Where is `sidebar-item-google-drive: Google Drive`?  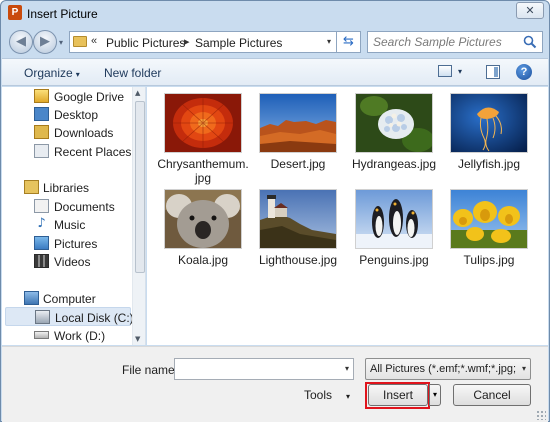
sidebar-item-google-drive: Google Drive is located at coordinates (67, 96).